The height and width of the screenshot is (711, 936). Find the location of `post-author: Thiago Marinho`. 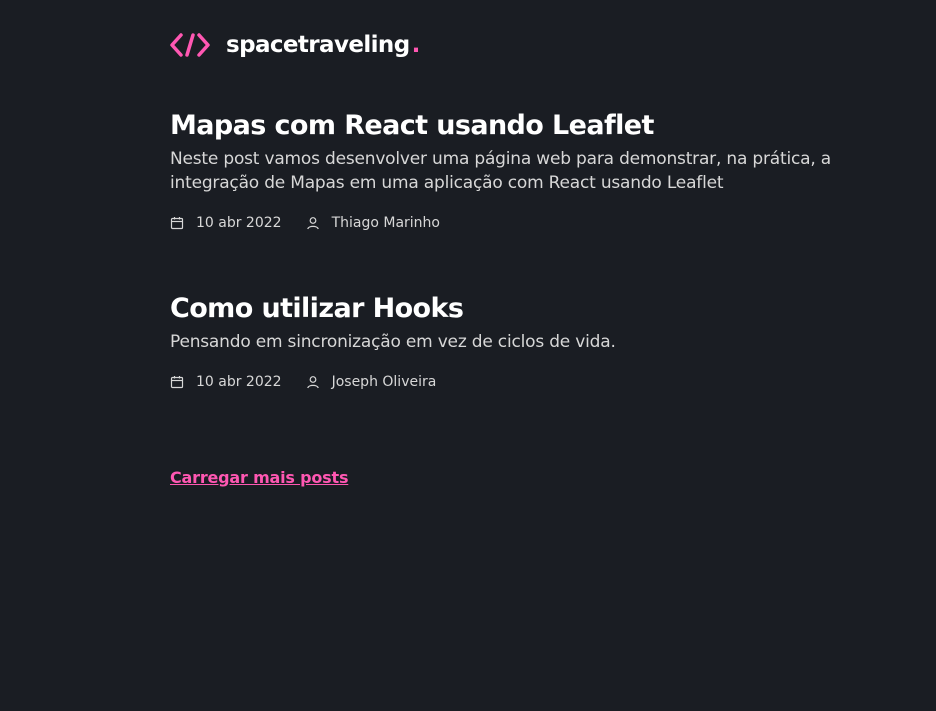

post-author: Thiago Marinho is located at coordinates (373, 223).